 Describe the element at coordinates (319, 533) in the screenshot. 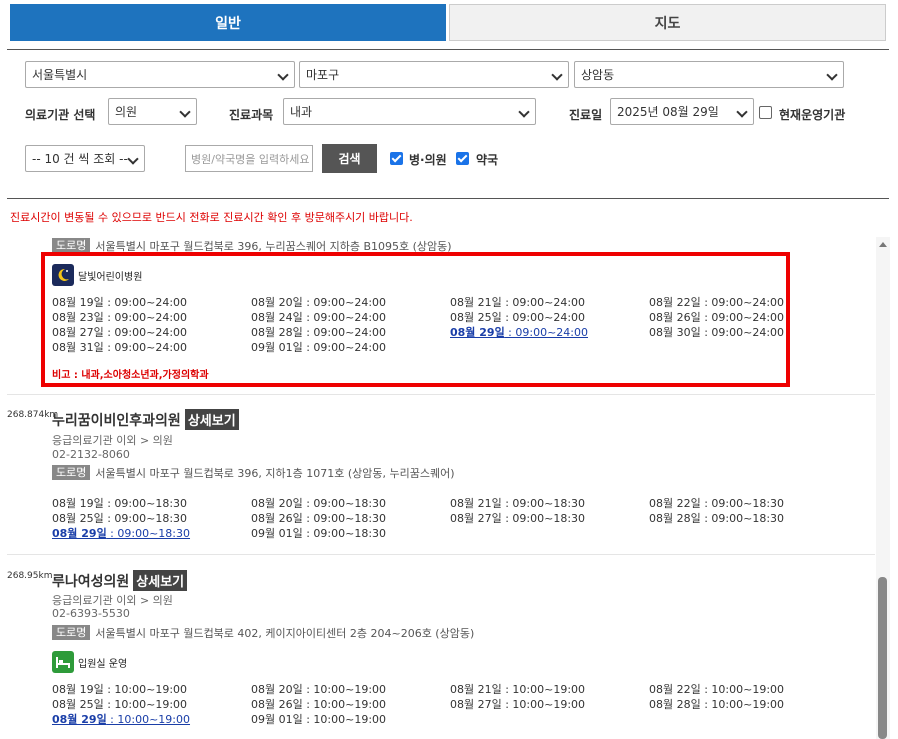

I see `schedule-cell: 09월 01일 : 09:00~18:30` at that location.